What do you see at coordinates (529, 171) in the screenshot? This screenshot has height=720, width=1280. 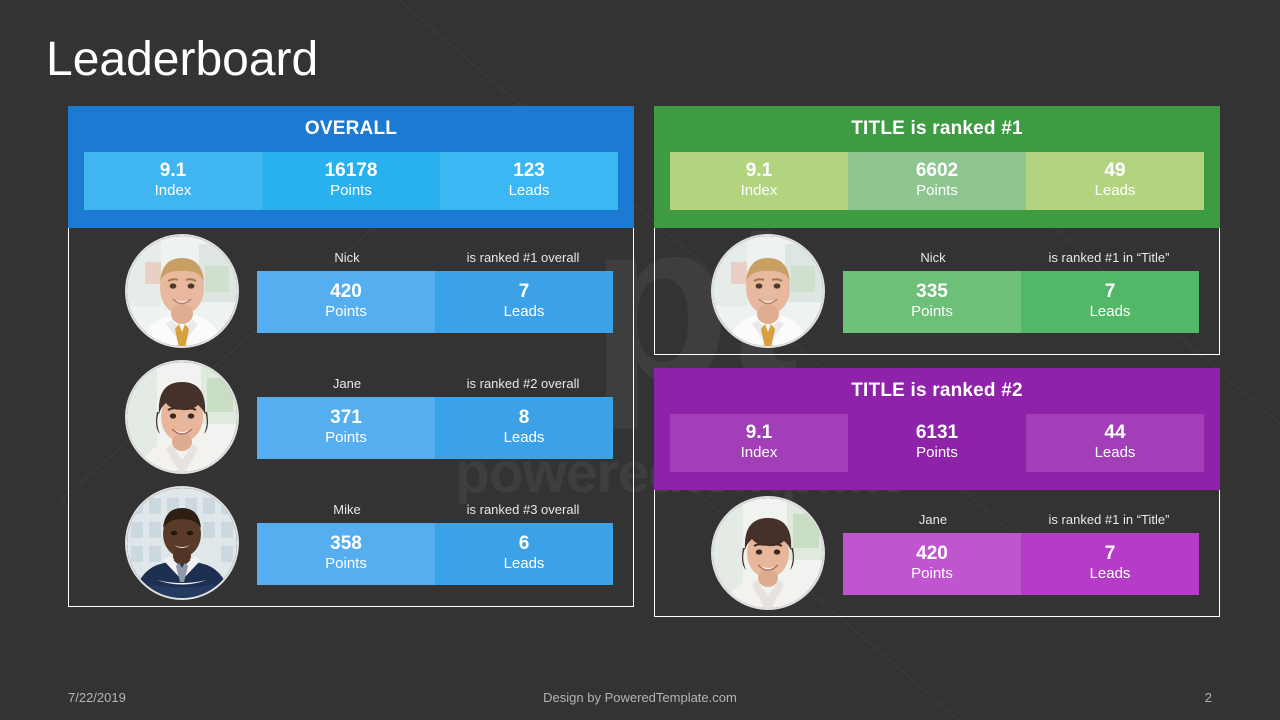 I see `stat-value: 123` at bounding box center [529, 171].